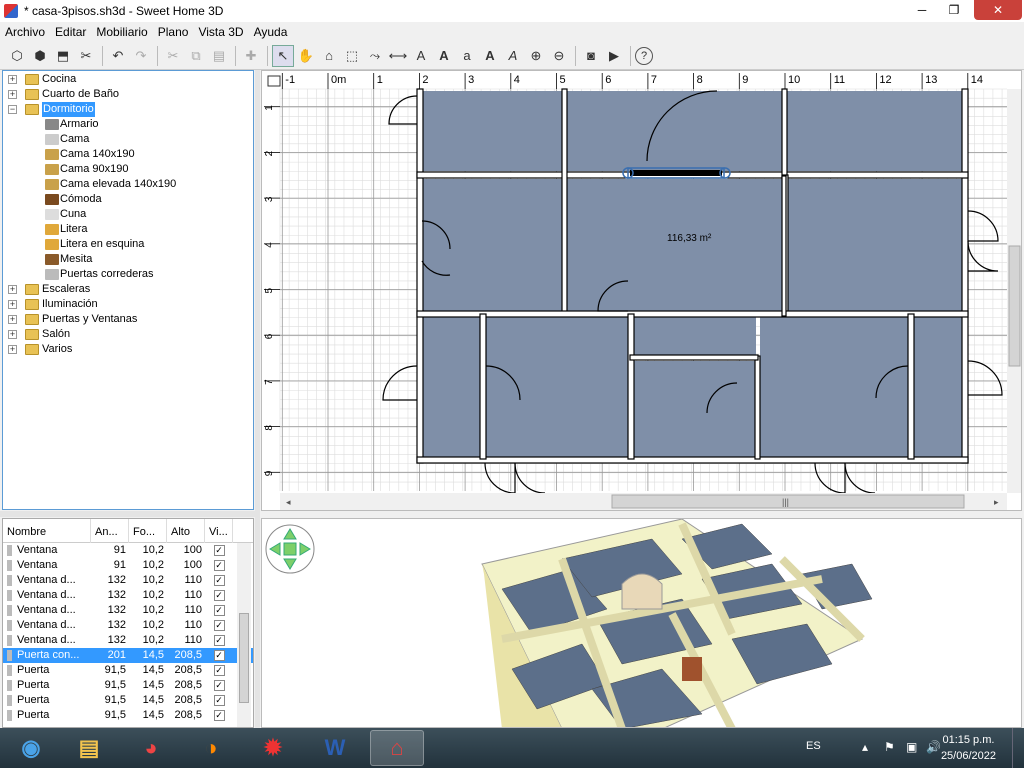 This screenshot has width=1024, height=768. Describe the element at coordinates (89, 748) in the screenshot. I see `file-explorer-icon: ▤` at that location.